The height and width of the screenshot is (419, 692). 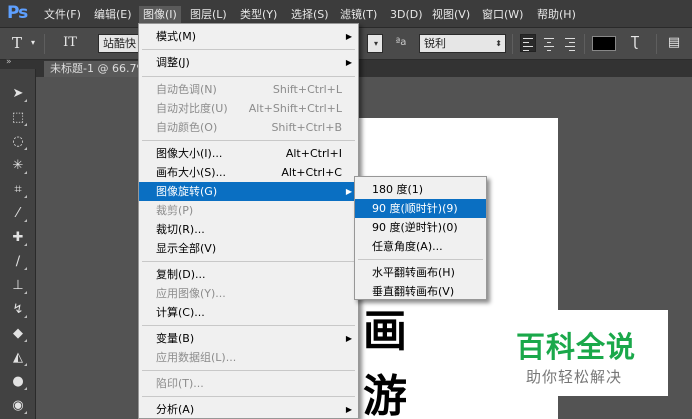 I want to click on menu-layer: 图层(L), so click(x=208, y=14).